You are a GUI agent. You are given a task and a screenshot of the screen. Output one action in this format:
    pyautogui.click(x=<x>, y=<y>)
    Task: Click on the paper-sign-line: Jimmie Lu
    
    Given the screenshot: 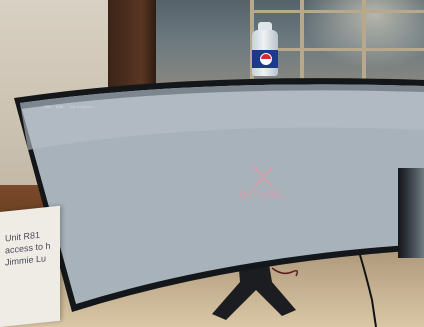 What is the action you would take?
    pyautogui.click(x=26, y=260)
    